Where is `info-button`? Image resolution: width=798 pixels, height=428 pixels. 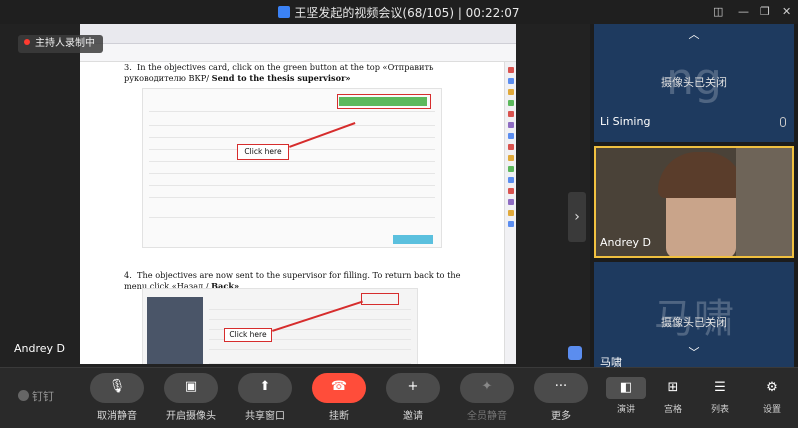 info-button is located at coordinates (413, 239).